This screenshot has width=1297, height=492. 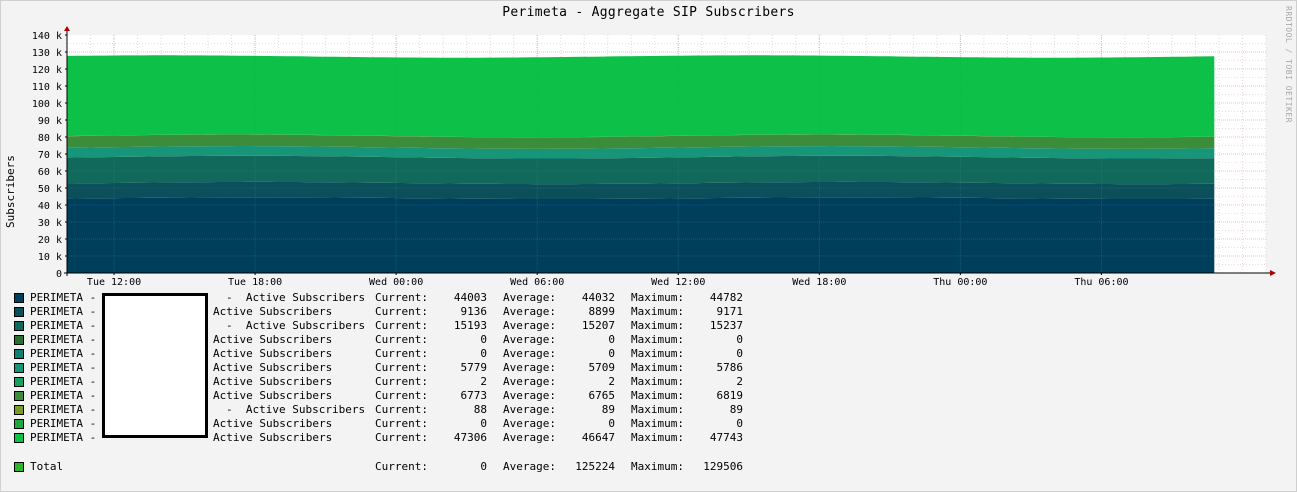 What do you see at coordinates (730, 367) in the screenshot?
I see `maximum-value: 5786` at bounding box center [730, 367].